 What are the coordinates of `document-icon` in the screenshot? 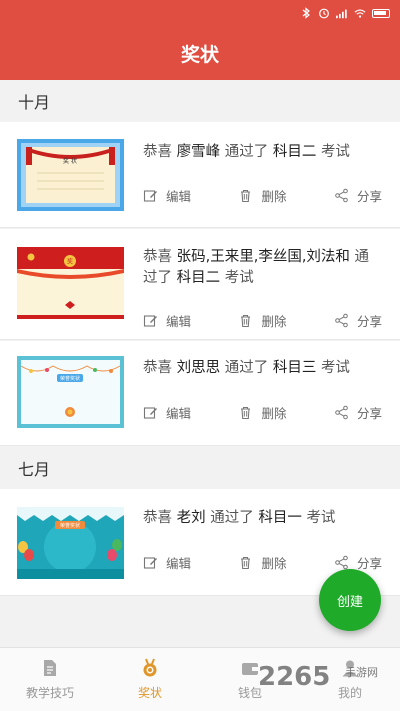 It's located at (50, 668).